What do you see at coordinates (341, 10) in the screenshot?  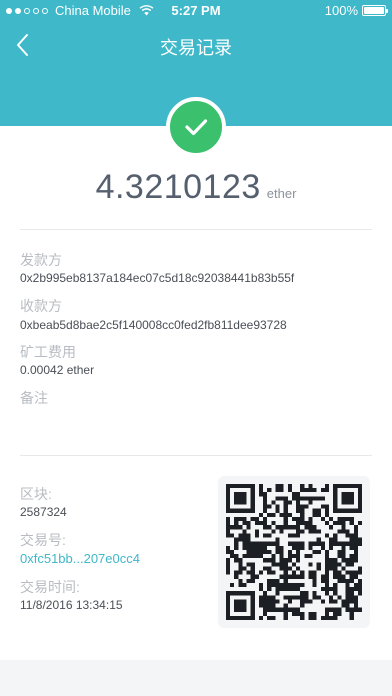 I see `battery-percent: 100%` at bounding box center [341, 10].